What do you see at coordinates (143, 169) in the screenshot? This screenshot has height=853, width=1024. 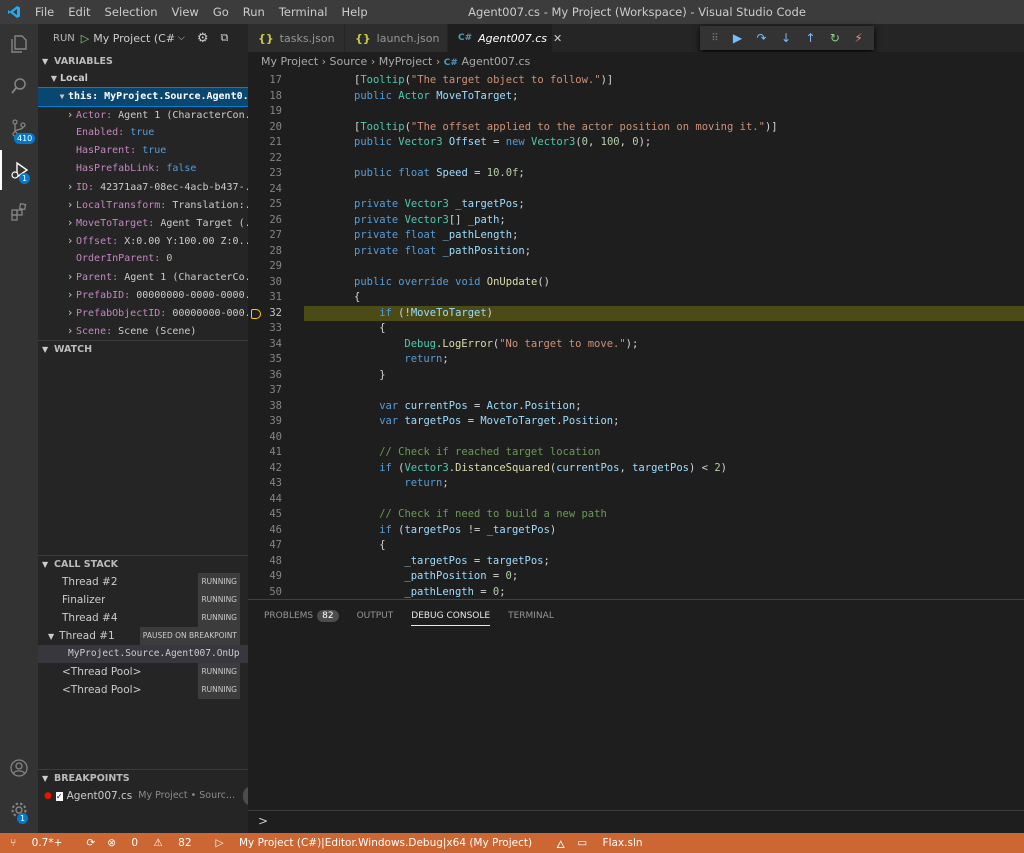 I see `variable-row: HasPrefabLink: false` at bounding box center [143, 169].